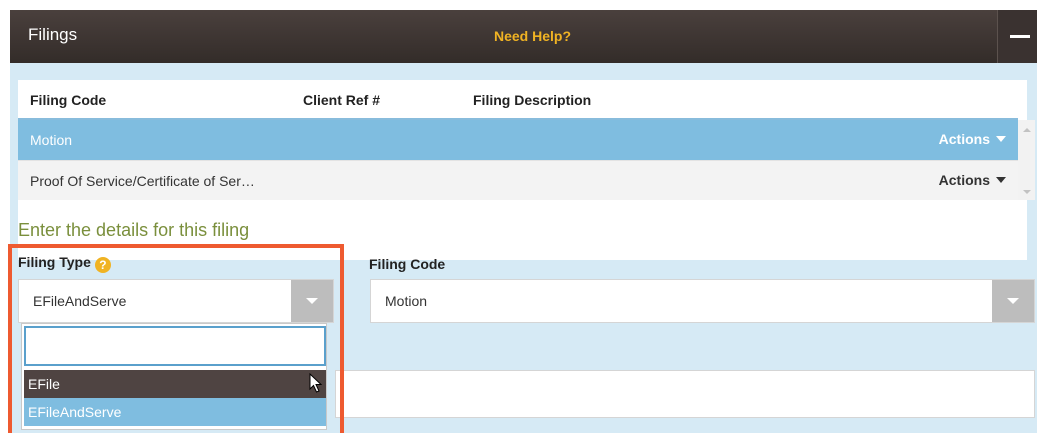  What do you see at coordinates (532, 36) in the screenshot?
I see `need-help-link: Need Help?` at bounding box center [532, 36].